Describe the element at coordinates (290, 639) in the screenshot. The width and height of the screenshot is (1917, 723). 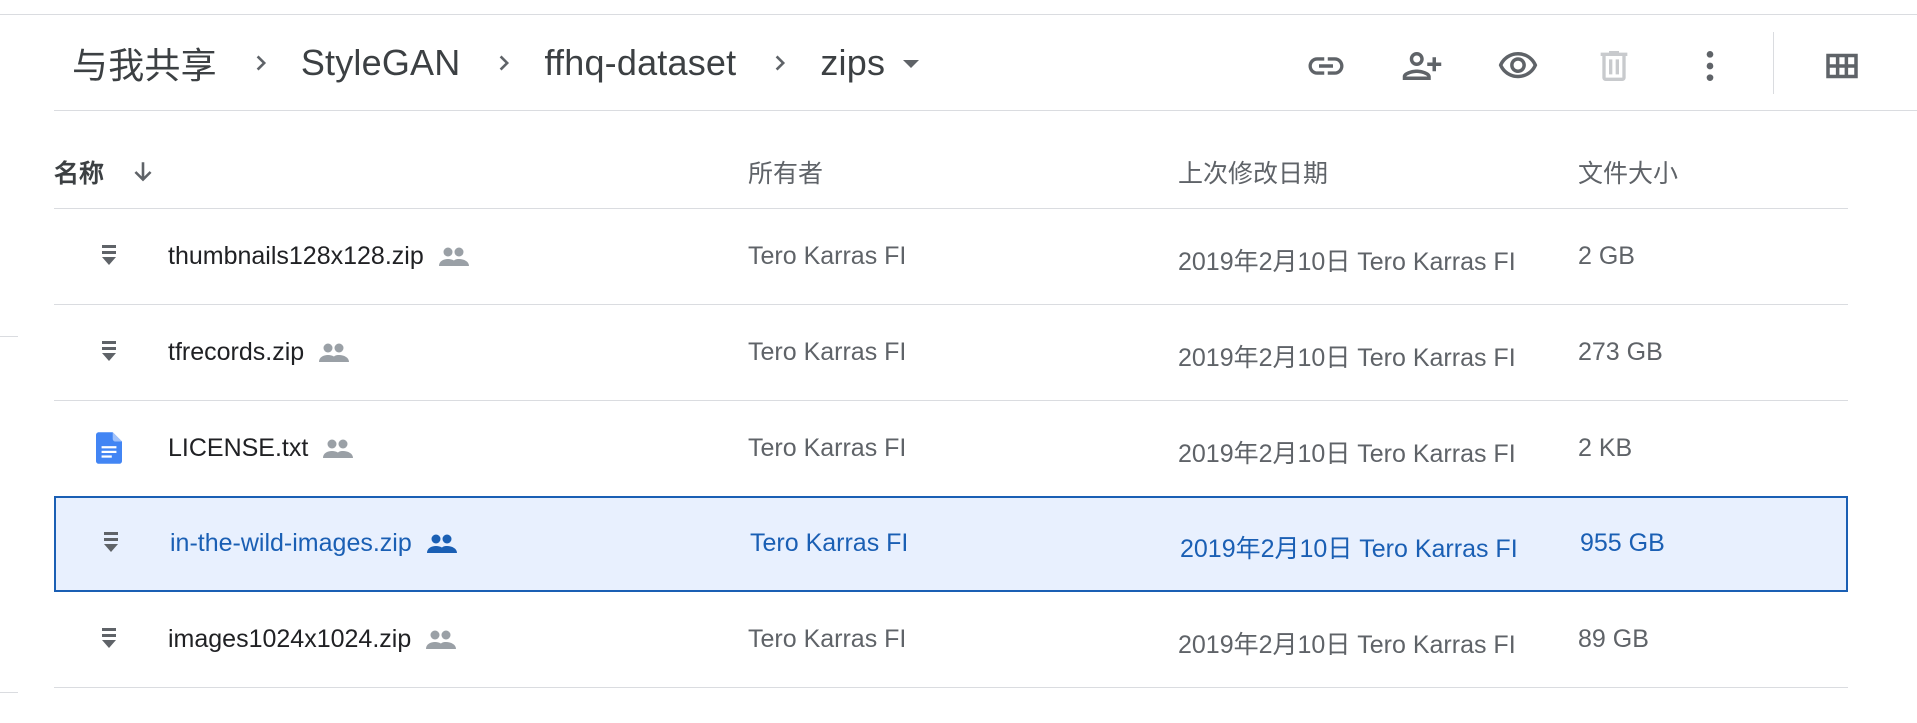
I see `file-name-text: images1024x1024.zip` at that location.